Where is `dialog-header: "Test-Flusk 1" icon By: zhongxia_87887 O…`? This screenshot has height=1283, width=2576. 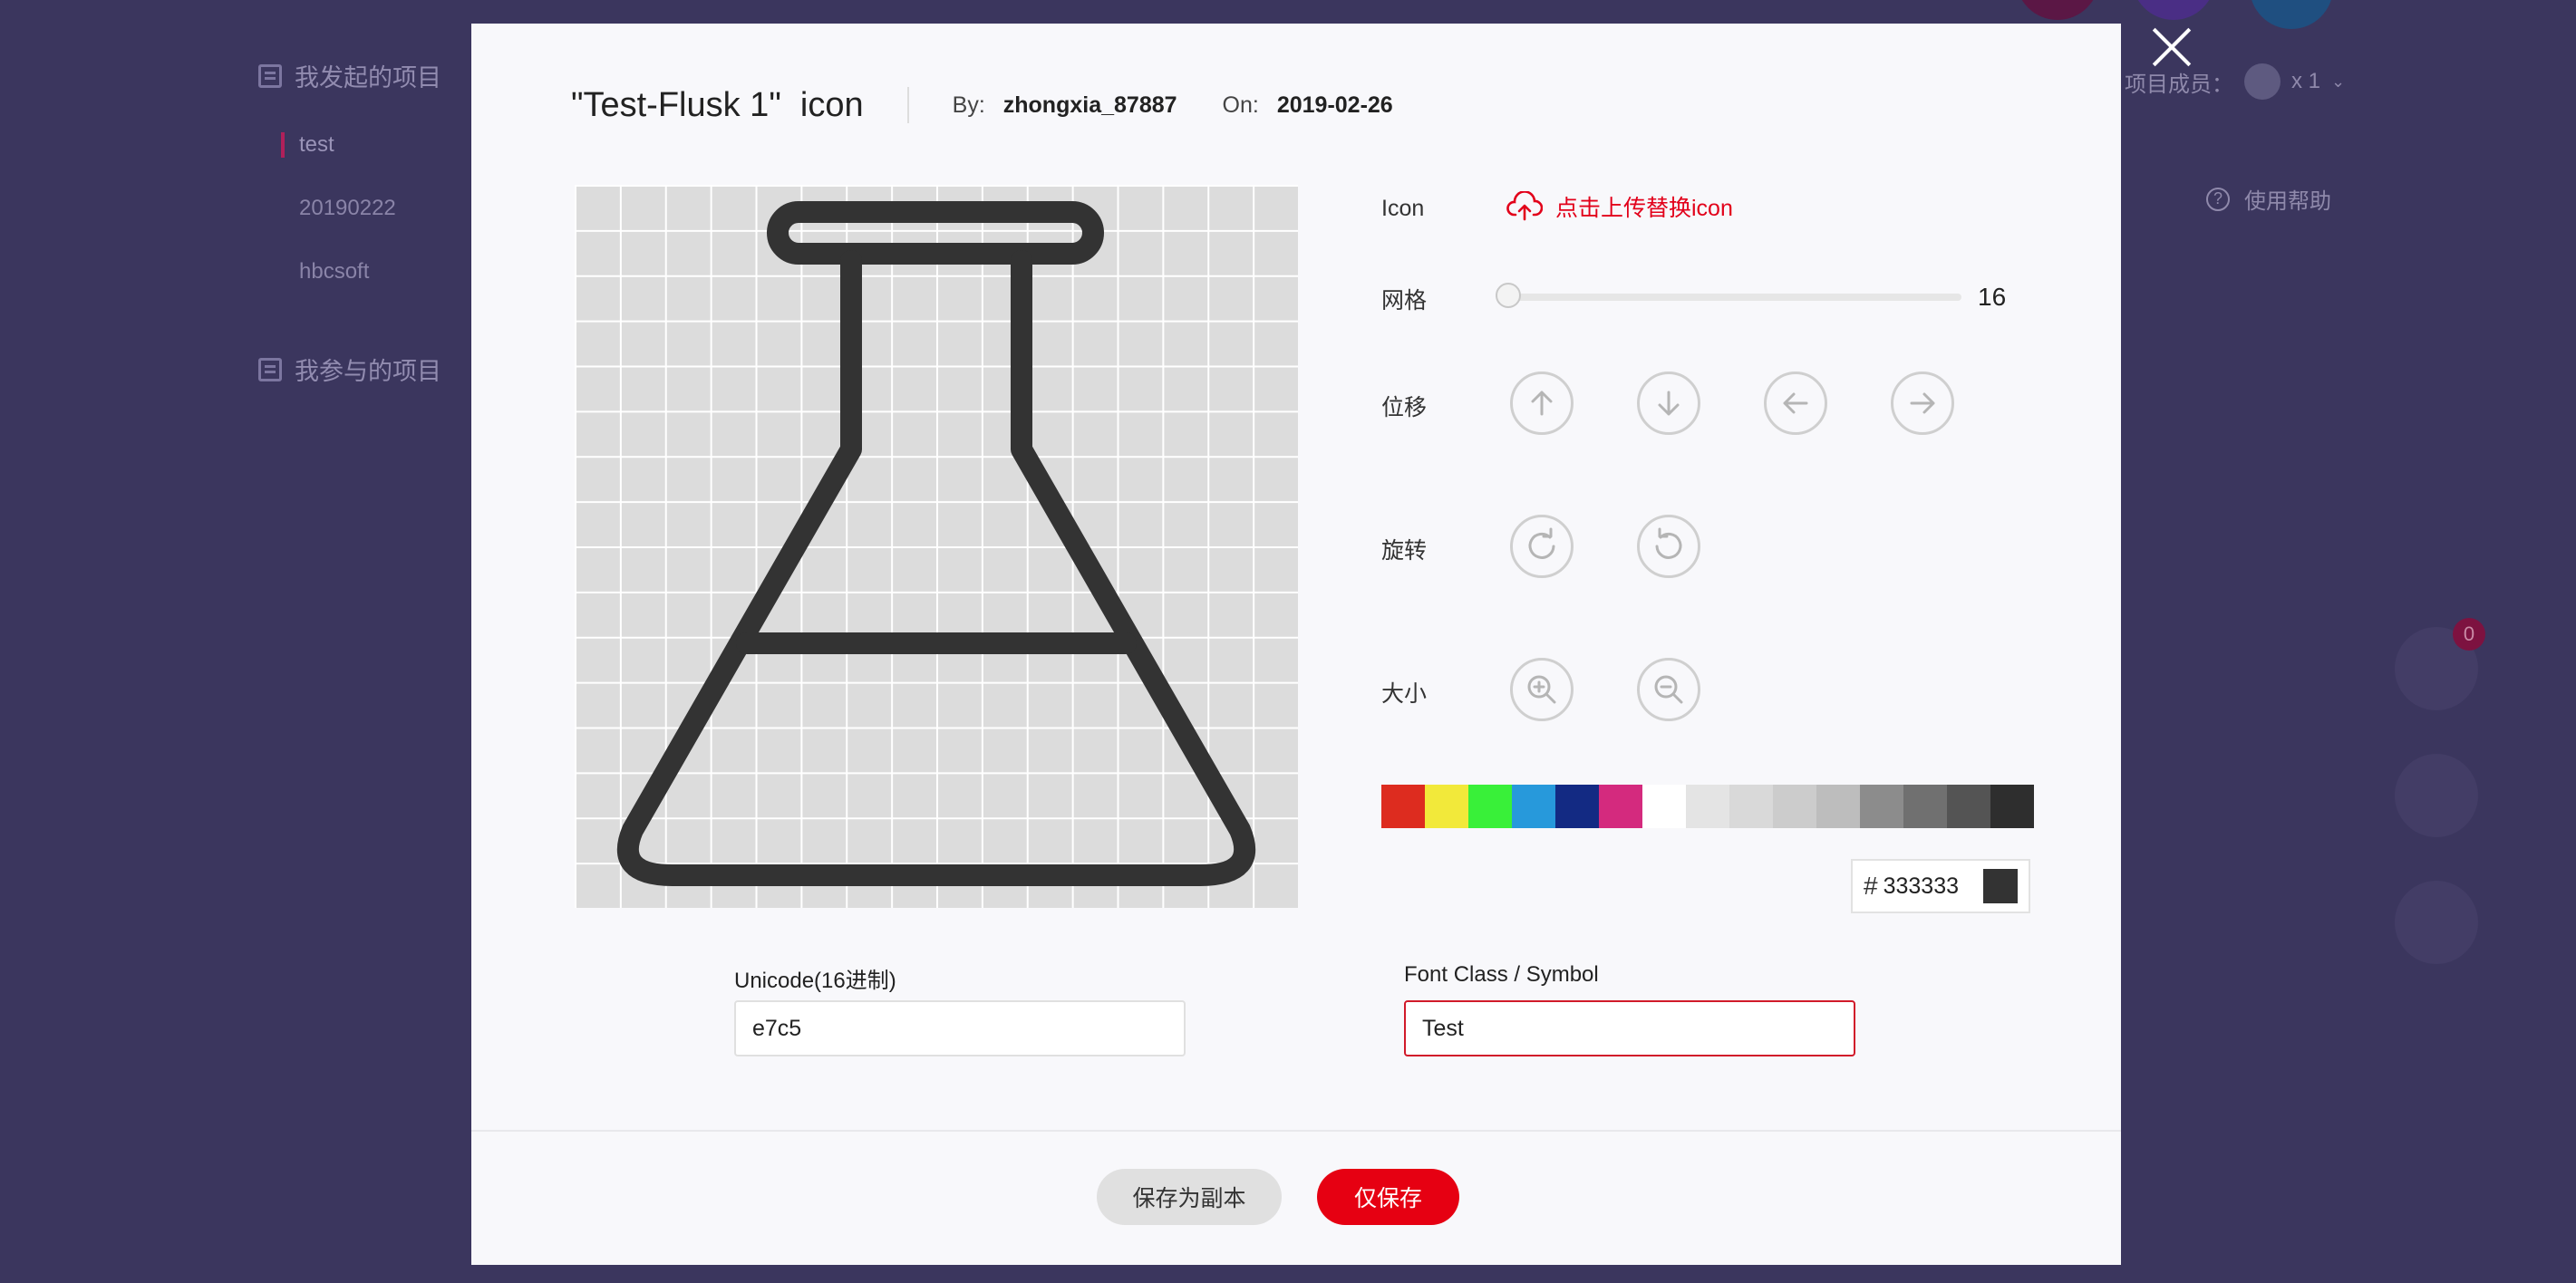 dialog-header: "Test-Flusk 1" icon By: zhongxia_87887 O… is located at coordinates (1004, 105).